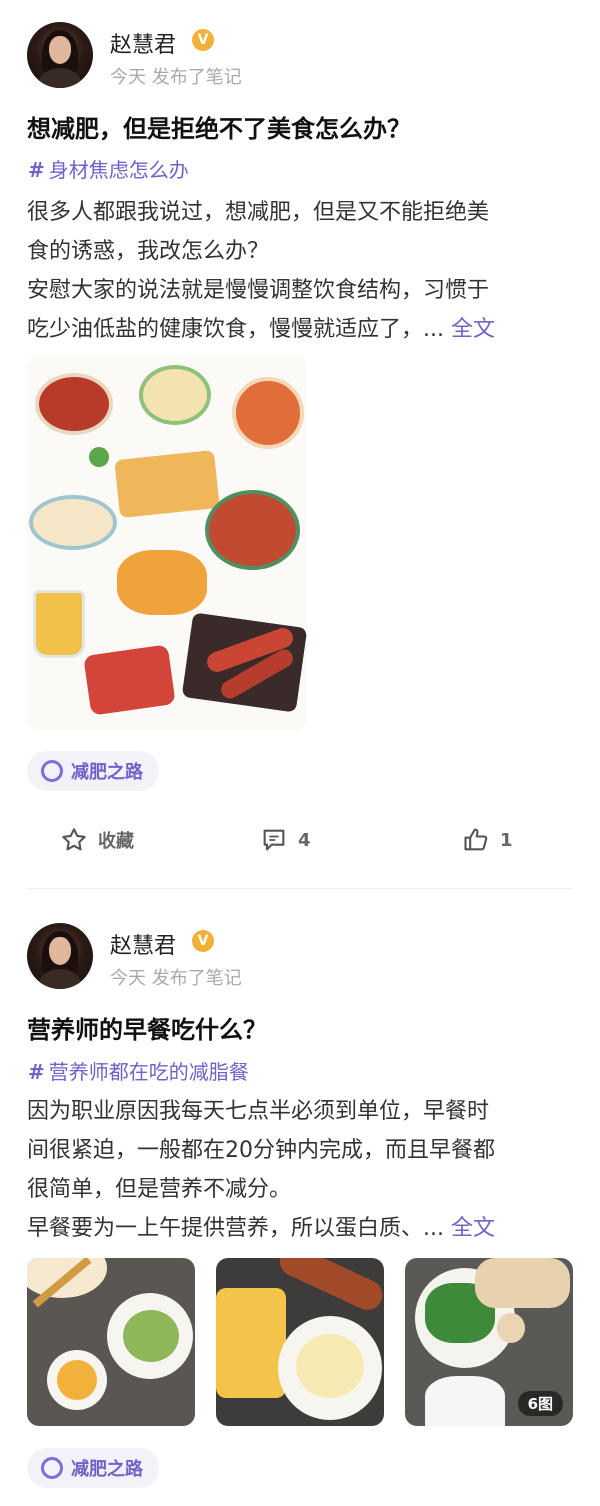 This screenshot has width=600, height=1506. Describe the element at coordinates (258, 1111) in the screenshot. I see `body-line: 因为职业原因我每天七点半必须到单位，早餐时` at that location.